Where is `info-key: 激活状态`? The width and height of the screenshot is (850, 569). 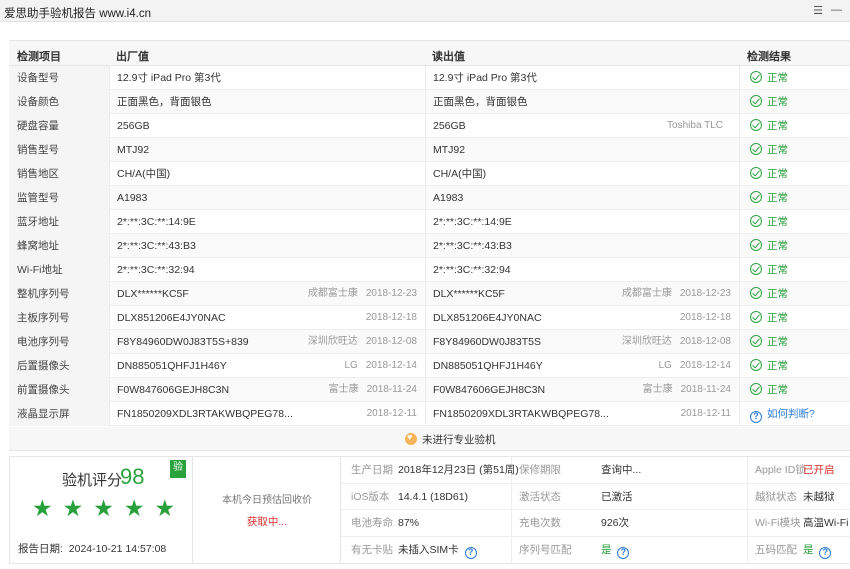 info-key: 激活状态 is located at coordinates (540, 496).